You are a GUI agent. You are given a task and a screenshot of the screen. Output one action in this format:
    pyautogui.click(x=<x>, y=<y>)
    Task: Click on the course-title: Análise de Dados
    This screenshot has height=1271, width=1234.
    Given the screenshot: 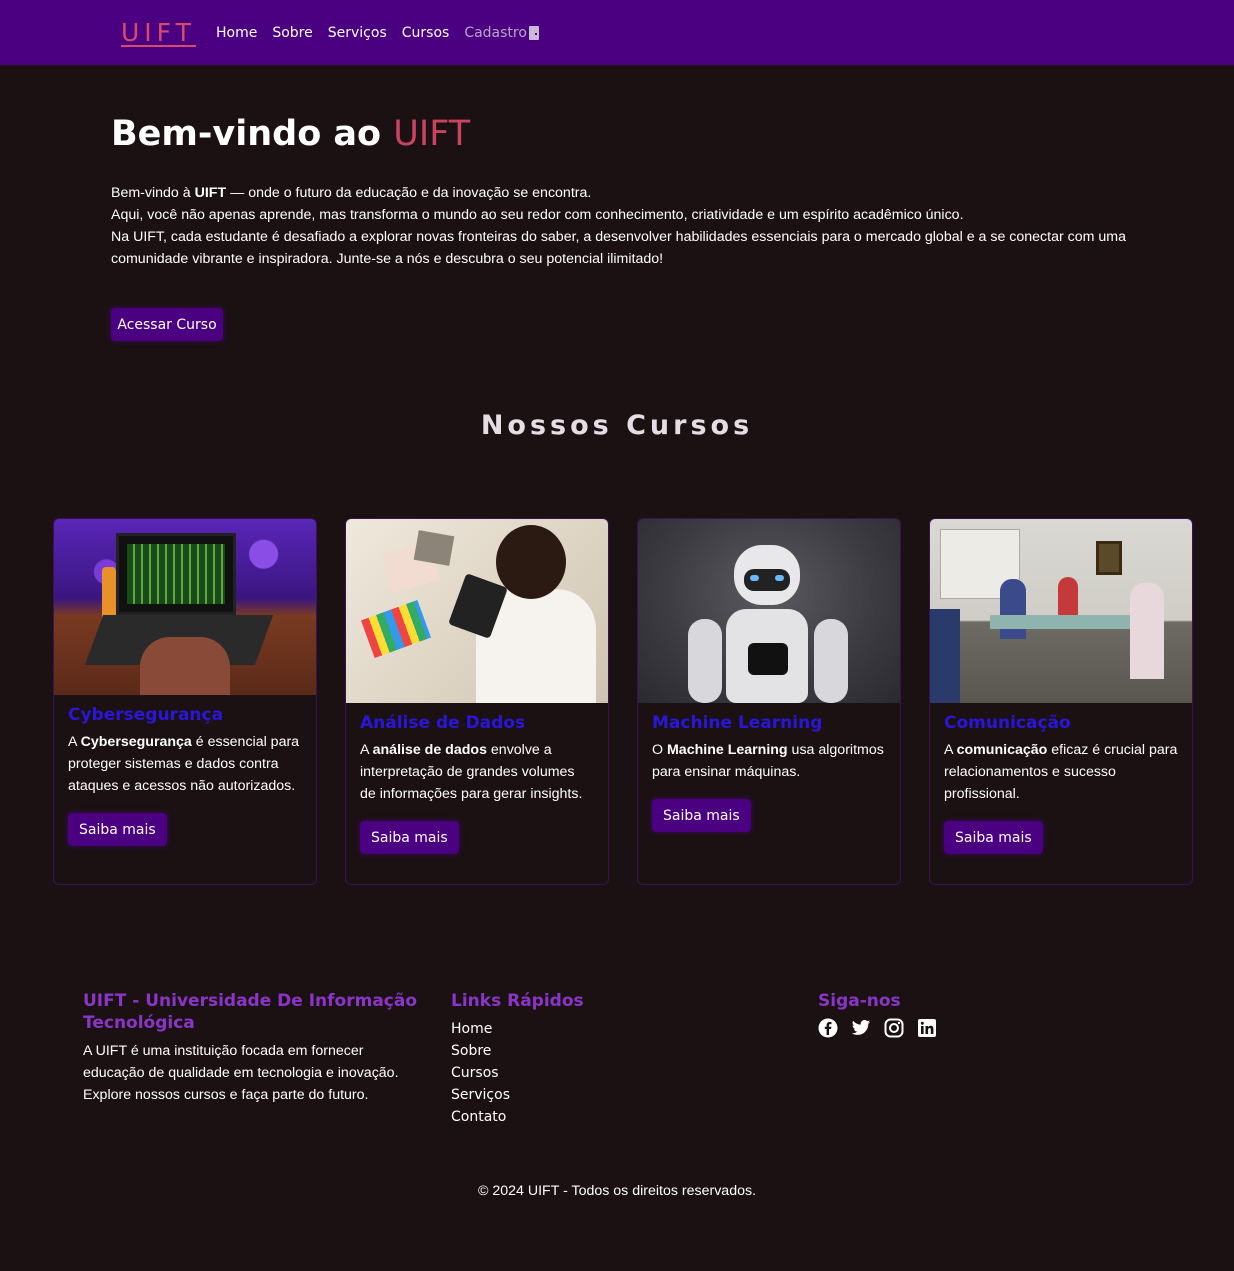 What is the action you would take?
    pyautogui.click(x=443, y=723)
    